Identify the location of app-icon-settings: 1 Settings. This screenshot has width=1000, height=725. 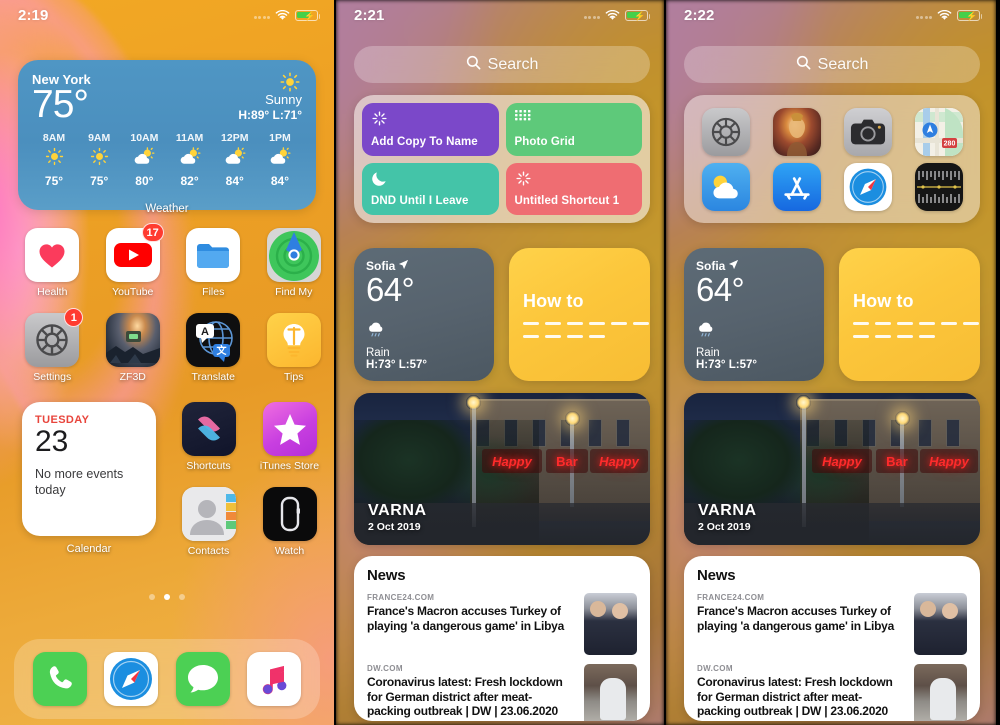
(52, 345).